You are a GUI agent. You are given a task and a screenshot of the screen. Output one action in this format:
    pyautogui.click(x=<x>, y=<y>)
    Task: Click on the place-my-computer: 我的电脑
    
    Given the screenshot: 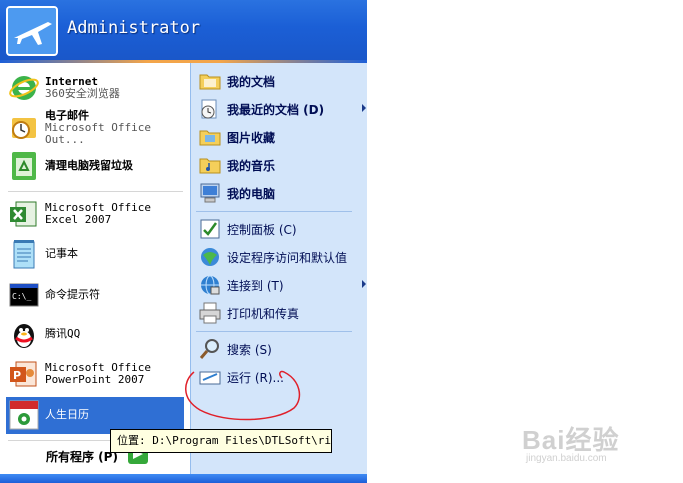 What is the action you would take?
    pyautogui.click(x=236, y=193)
    